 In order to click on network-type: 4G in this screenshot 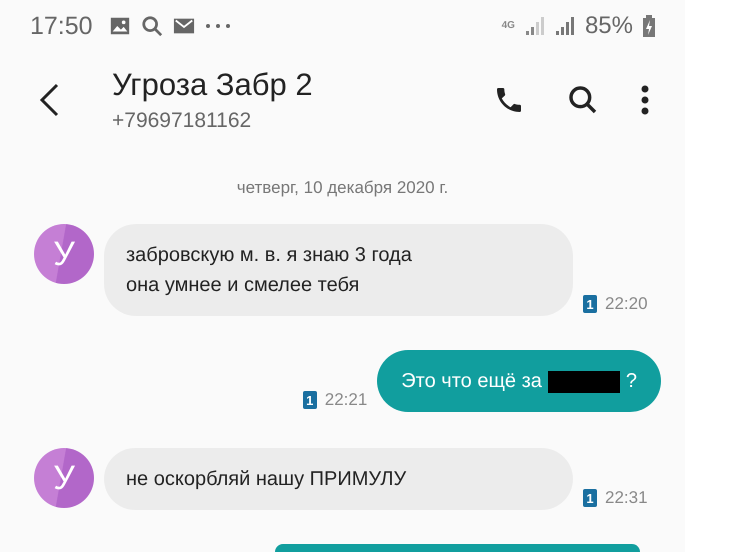, I will do `click(508, 26)`.